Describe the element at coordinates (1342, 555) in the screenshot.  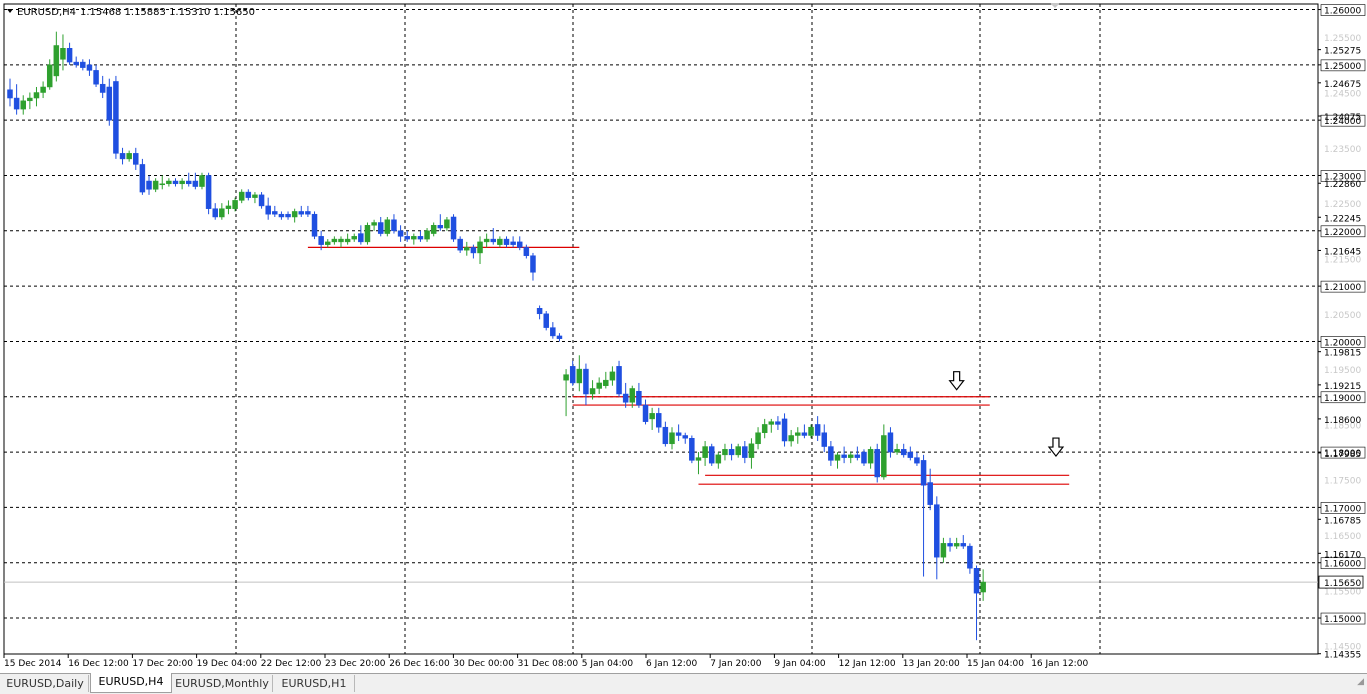
I see `price-label: 1.16170` at that location.